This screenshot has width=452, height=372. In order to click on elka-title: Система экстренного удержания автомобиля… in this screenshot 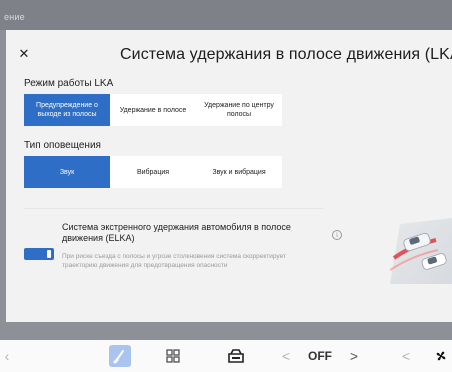, I will do `click(176, 232)`.